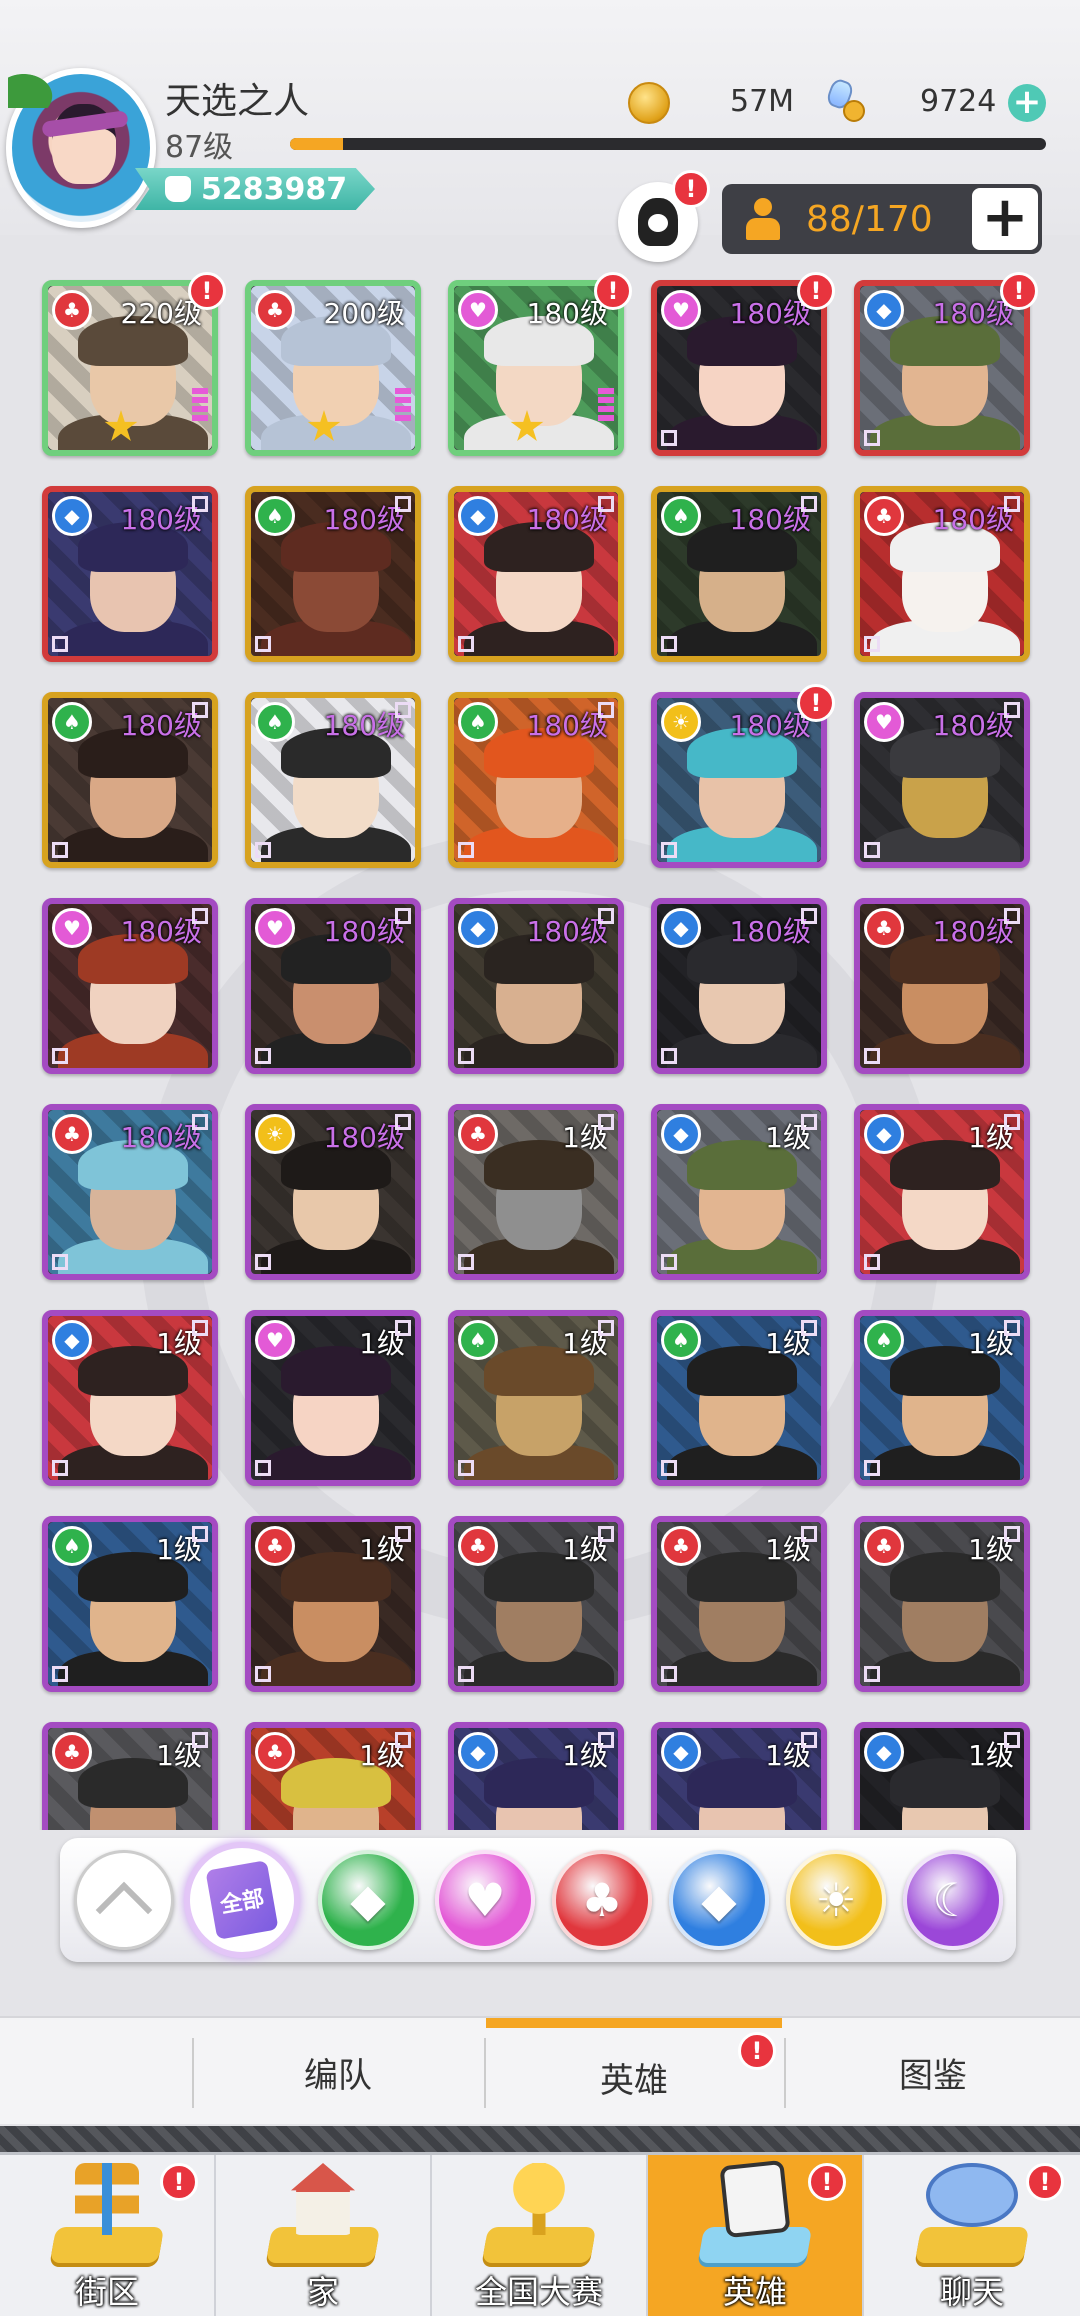 This screenshot has width=1080, height=2316. I want to click on hero-card: ☀ 180级, so click(333, 1192).